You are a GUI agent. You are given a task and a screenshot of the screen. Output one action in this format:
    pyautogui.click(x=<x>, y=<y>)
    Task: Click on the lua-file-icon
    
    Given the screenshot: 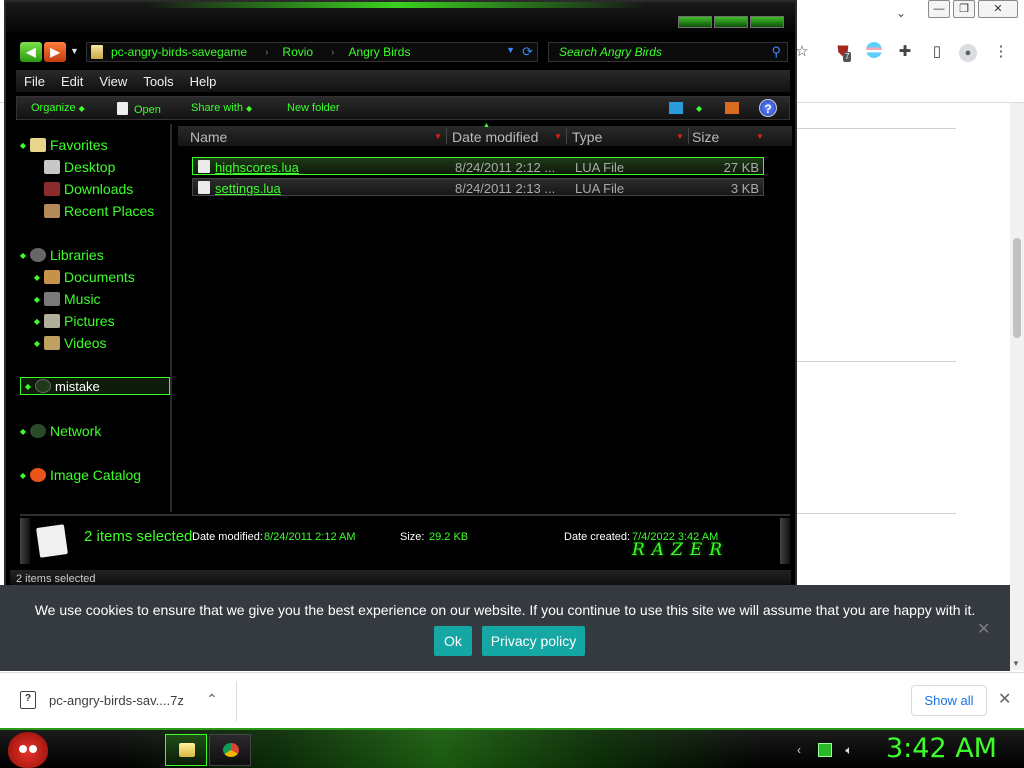 What is the action you would take?
    pyautogui.click(x=204, y=166)
    